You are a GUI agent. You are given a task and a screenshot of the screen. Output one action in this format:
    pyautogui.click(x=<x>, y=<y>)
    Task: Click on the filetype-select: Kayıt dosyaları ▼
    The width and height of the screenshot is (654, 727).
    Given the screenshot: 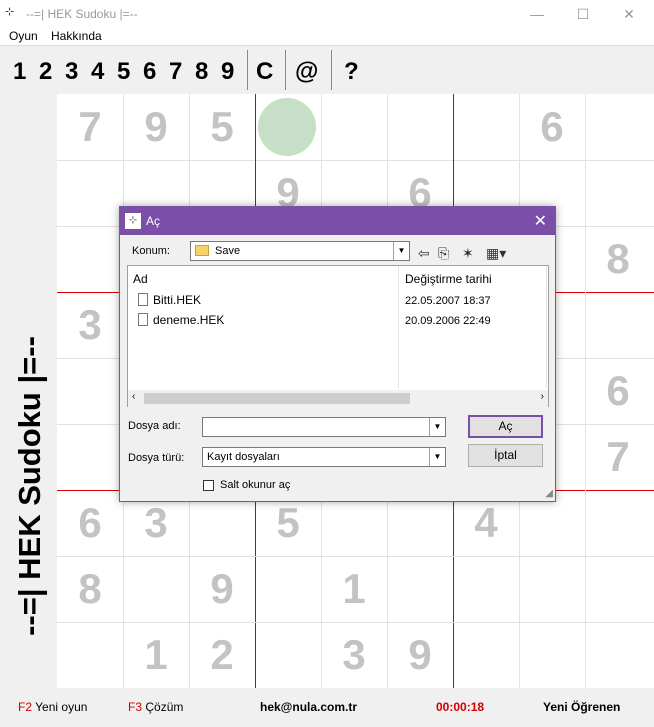 What is the action you would take?
    pyautogui.click(x=324, y=457)
    